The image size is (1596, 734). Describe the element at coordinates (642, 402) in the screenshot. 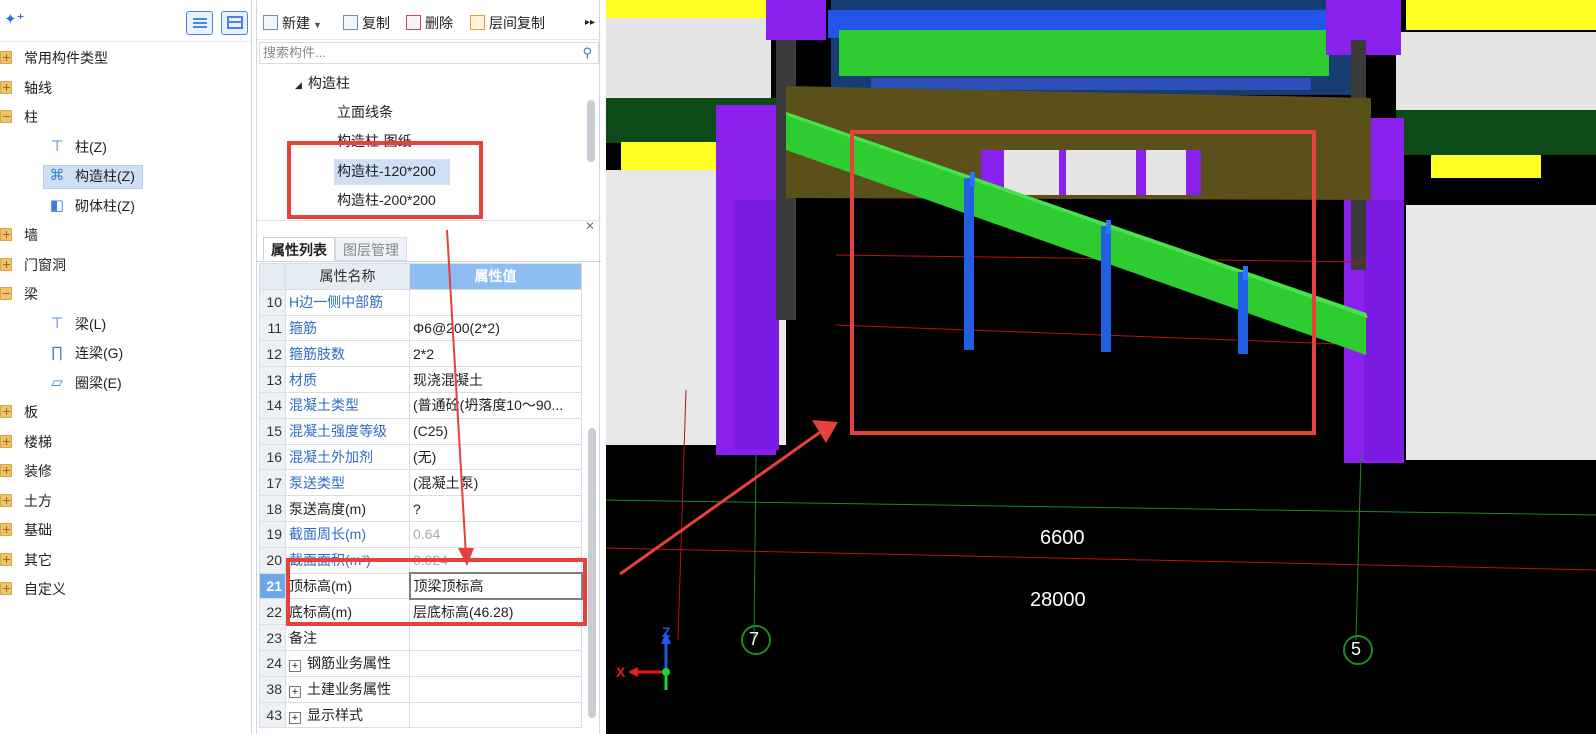

I see `annotation-arrows` at that location.